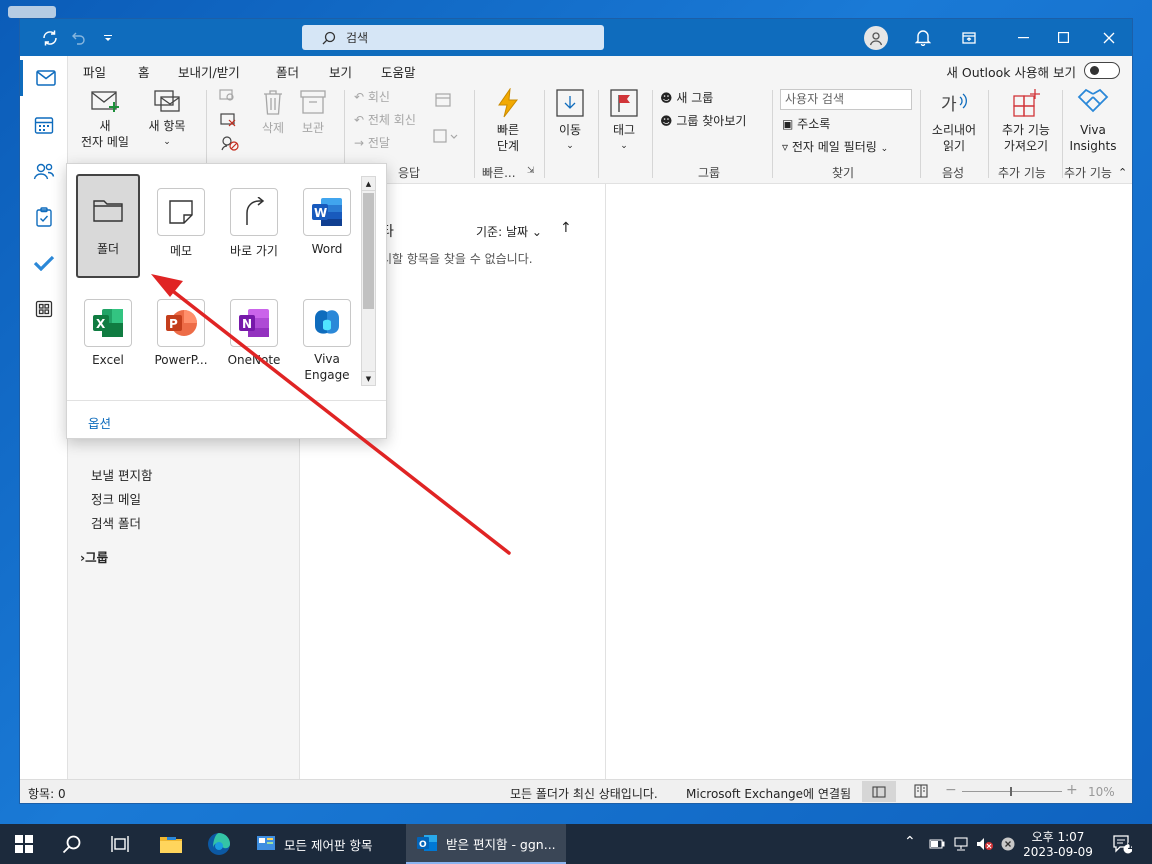 This screenshot has width=1152, height=864. I want to click on zoom-in-button: +, so click(1072, 790).